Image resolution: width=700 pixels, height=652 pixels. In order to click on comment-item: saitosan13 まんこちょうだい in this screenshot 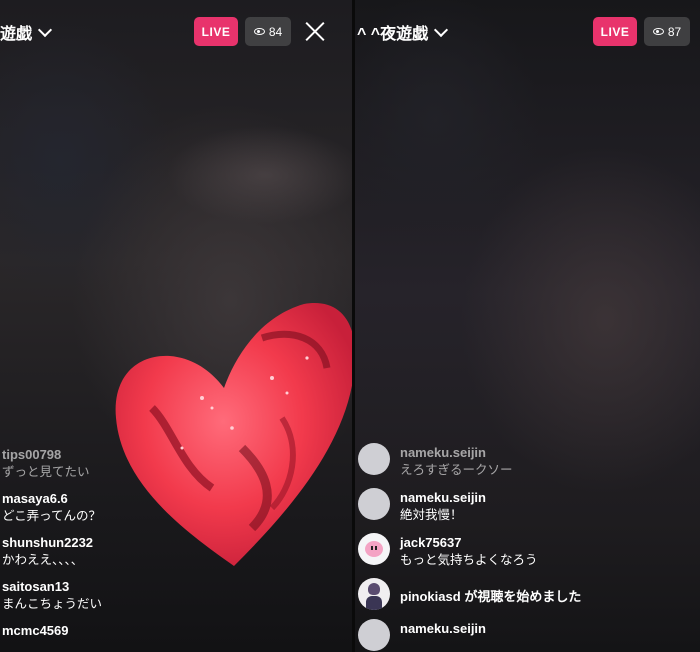, I will do `click(132, 595)`.